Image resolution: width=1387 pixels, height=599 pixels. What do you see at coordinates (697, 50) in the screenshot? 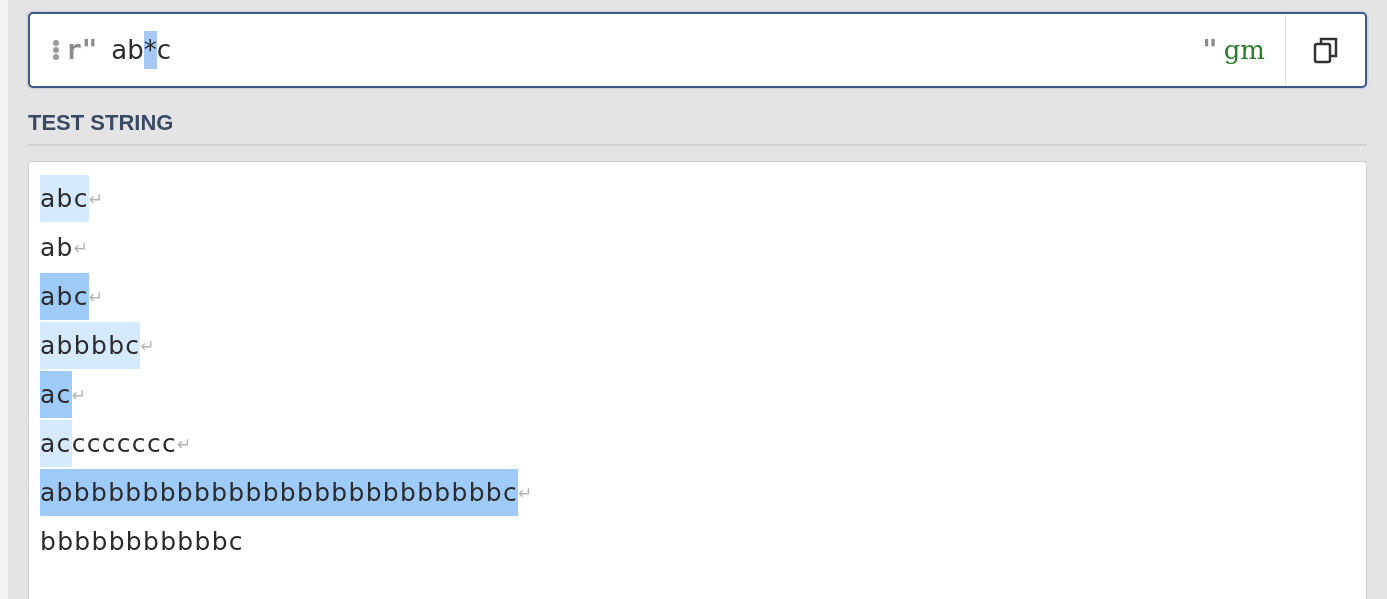
I see `regex-input: r" ab*c " gm` at bounding box center [697, 50].